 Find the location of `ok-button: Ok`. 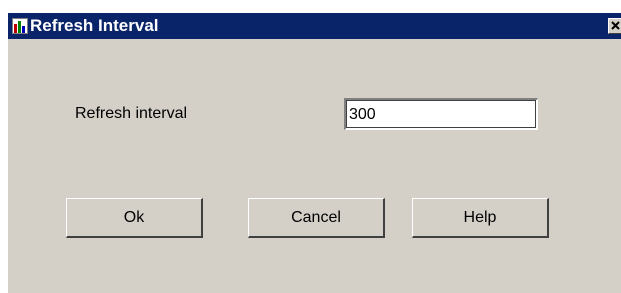

ok-button: Ok is located at coordinates (134, 218).